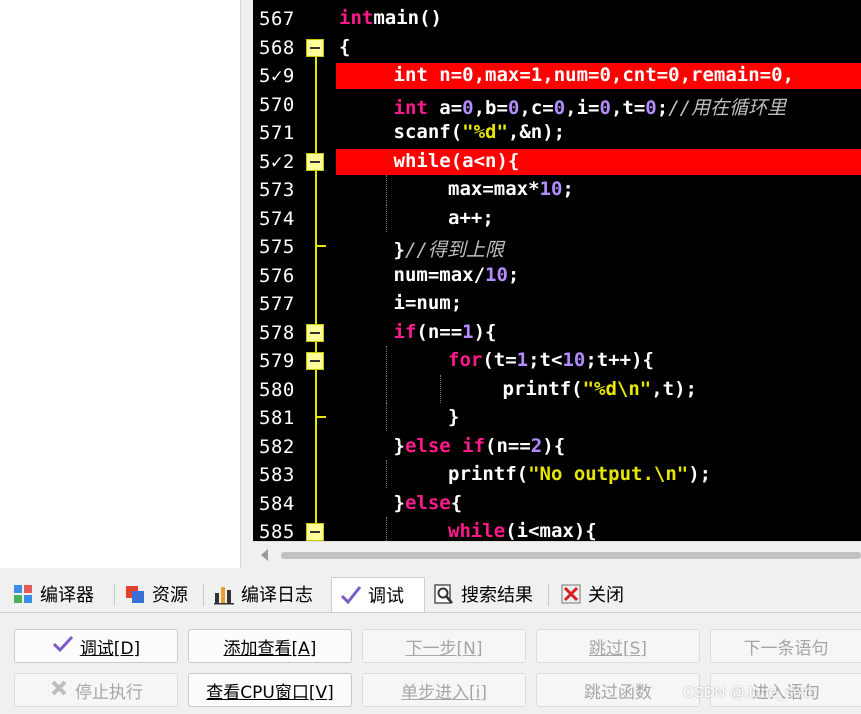 The height and width of the screenshot is (714, 861). I want to click on token-text: a=, so click(445, 107).